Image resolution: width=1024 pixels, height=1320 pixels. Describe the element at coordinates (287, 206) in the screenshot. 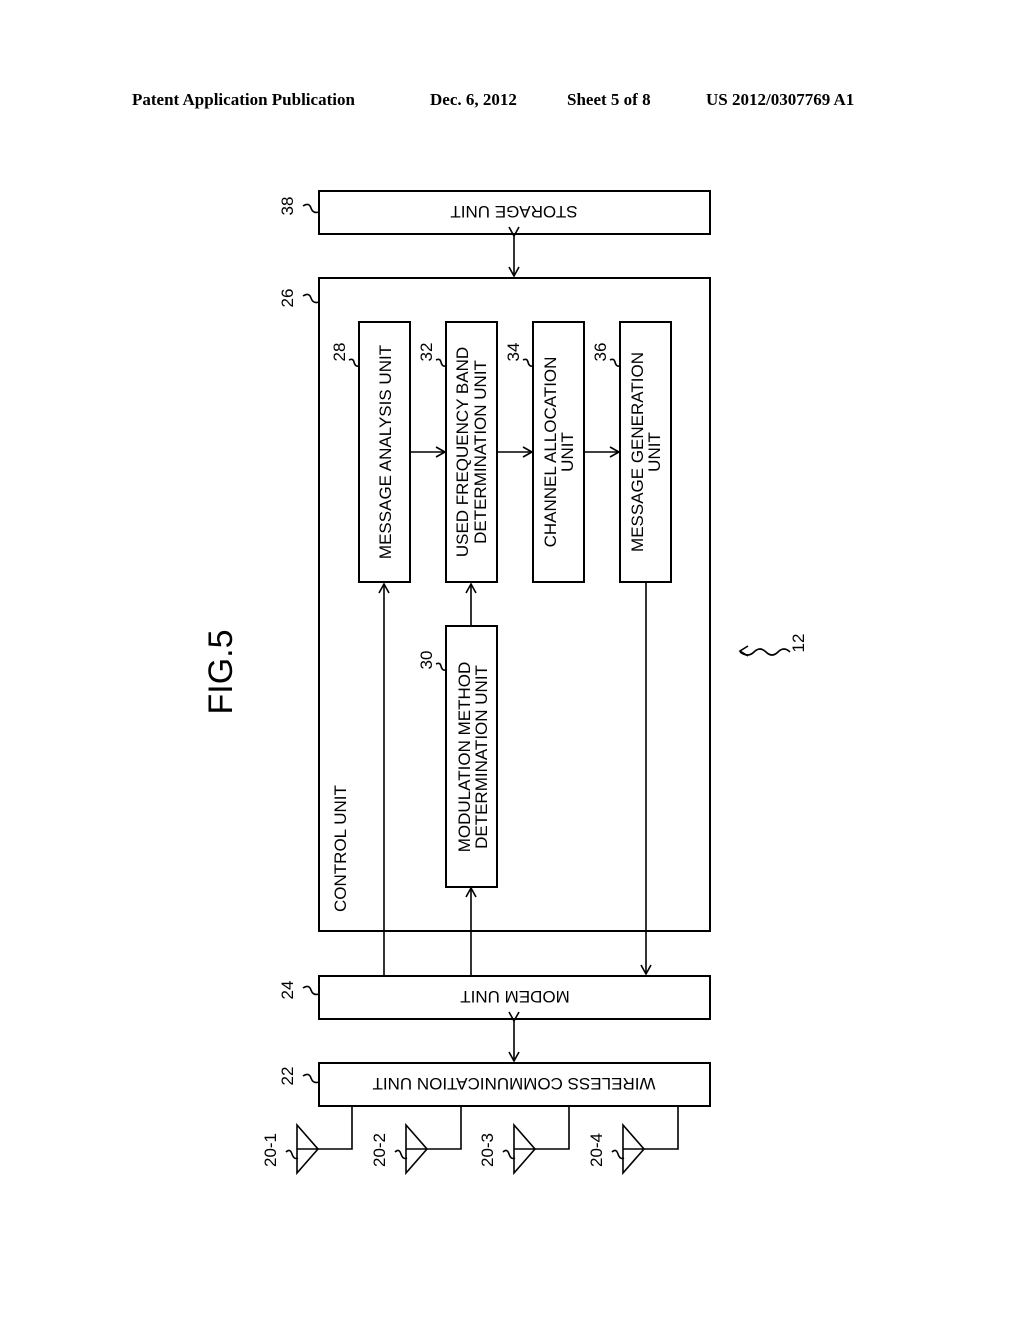

I see `svg-text: 38` at that location.